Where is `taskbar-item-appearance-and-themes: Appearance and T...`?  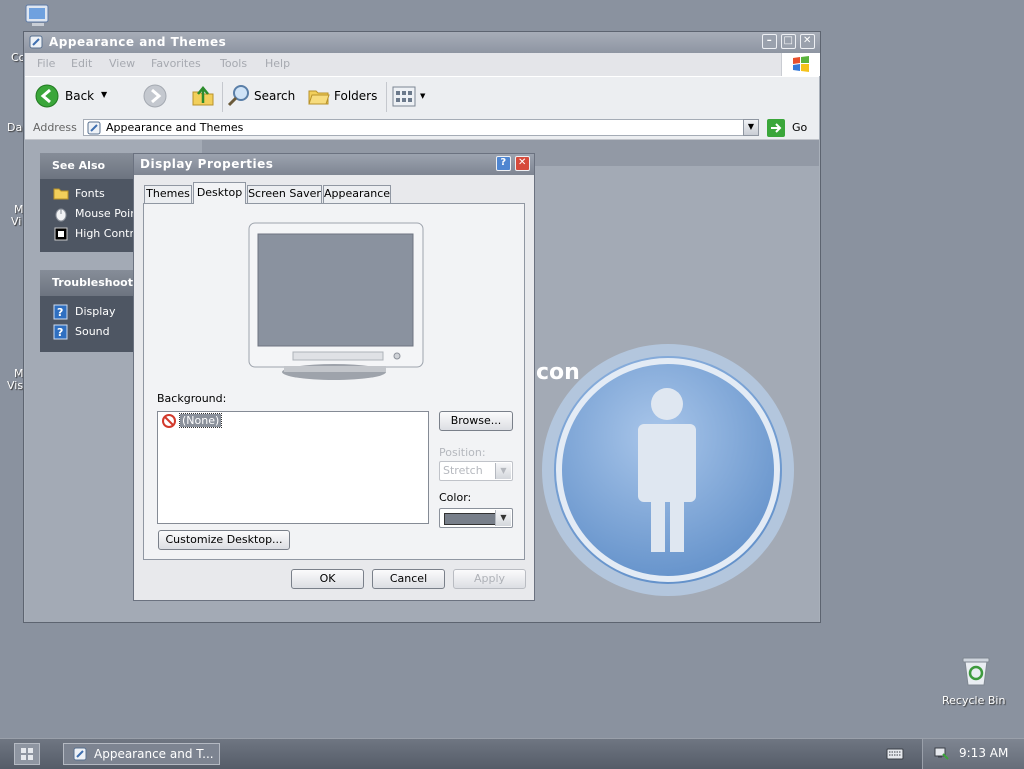
taskbar-item-appearance-and-themes: Appearance and T... is located at coordinates (141, 754).